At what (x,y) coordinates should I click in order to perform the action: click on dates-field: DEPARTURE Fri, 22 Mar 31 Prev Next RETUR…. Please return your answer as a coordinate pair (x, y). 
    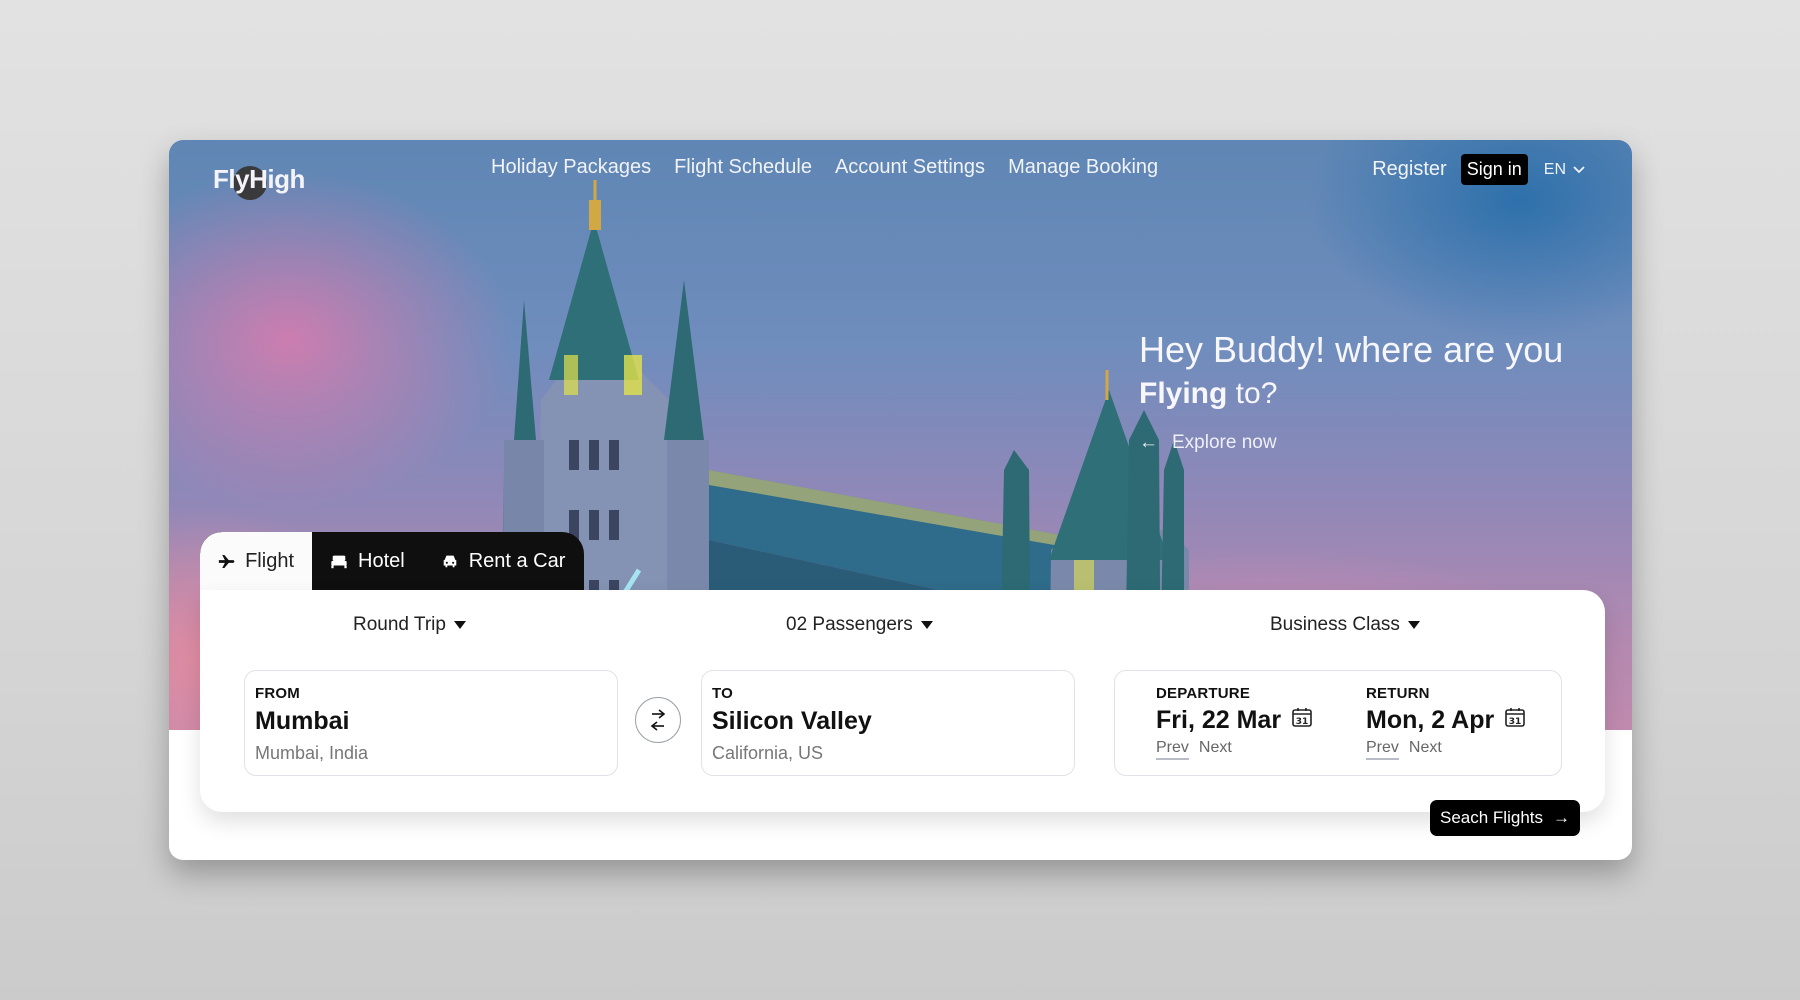
    Looking at the image, I should click on (1338, 723).